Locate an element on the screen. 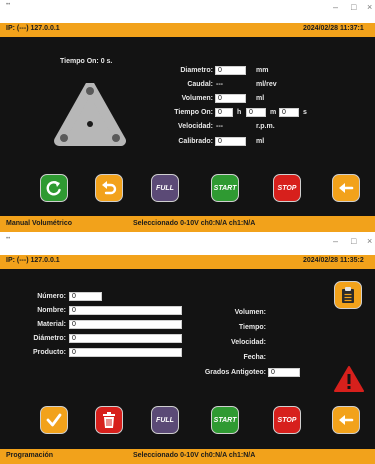 The width and height of the screenshot is (375, 464). datetime: 2024/02/28 11:35:2 is located at coordinates (333, 260).